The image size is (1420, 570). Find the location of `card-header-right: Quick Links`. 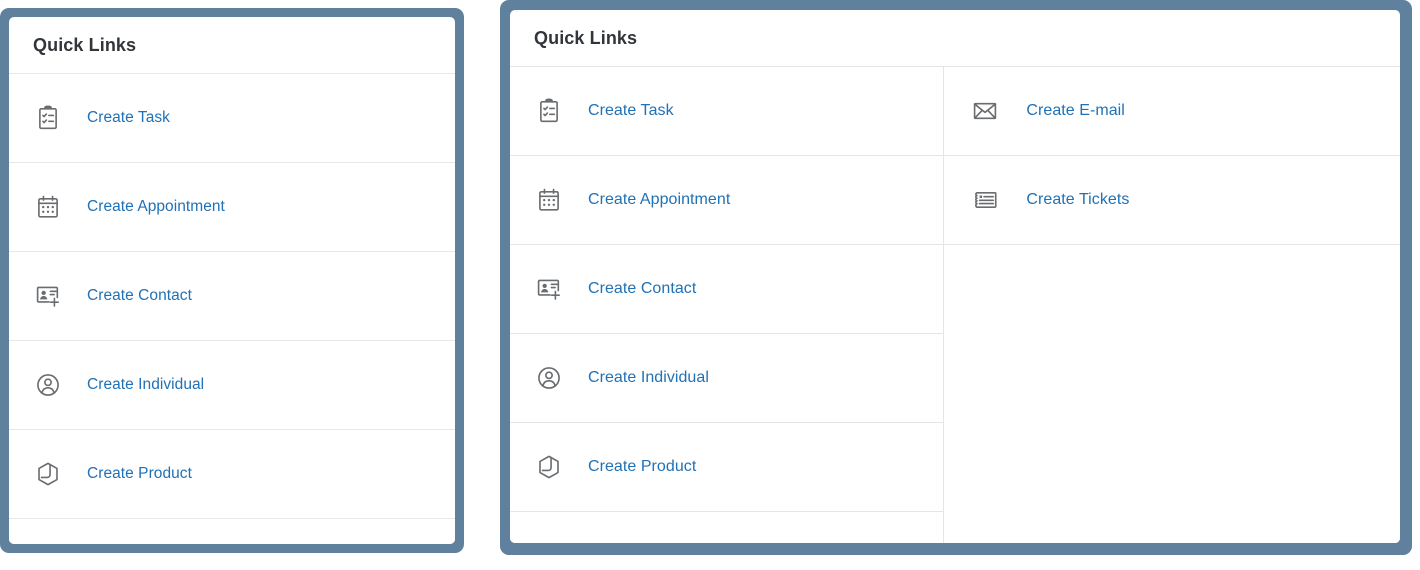

card-header-right: Quick Links is located at coordinates (955, 38).